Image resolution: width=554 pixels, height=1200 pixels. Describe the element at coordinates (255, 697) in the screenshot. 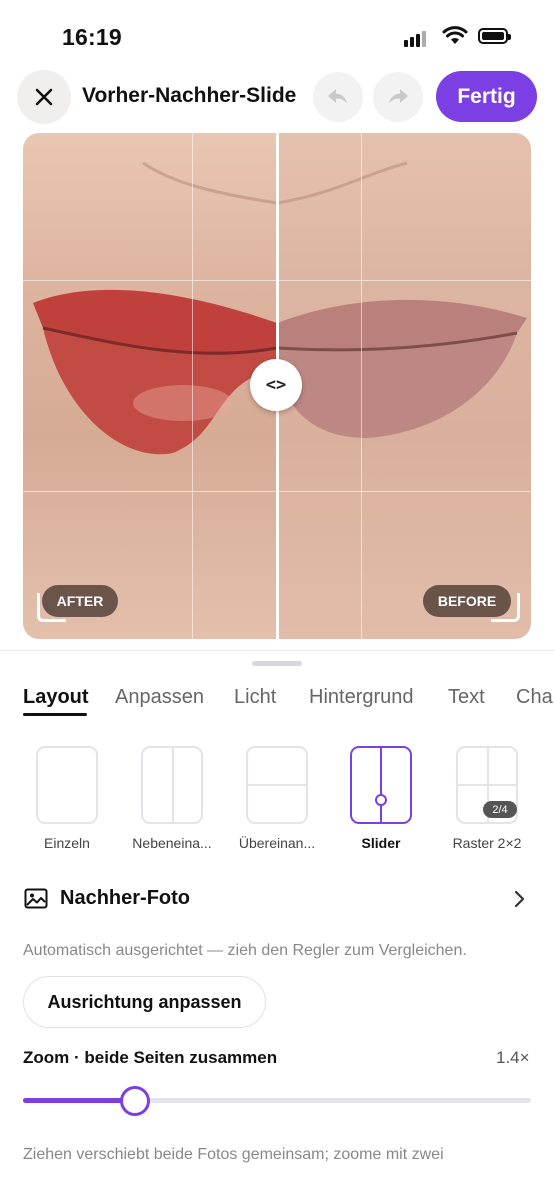

I see `tab-licht: Licht` at that location.